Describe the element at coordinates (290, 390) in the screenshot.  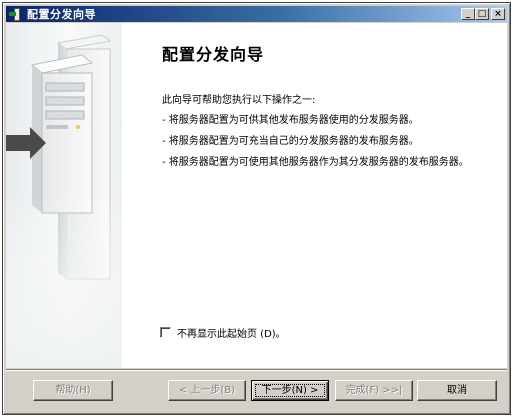
I see `next-button: 下一步(N) >` at that location.